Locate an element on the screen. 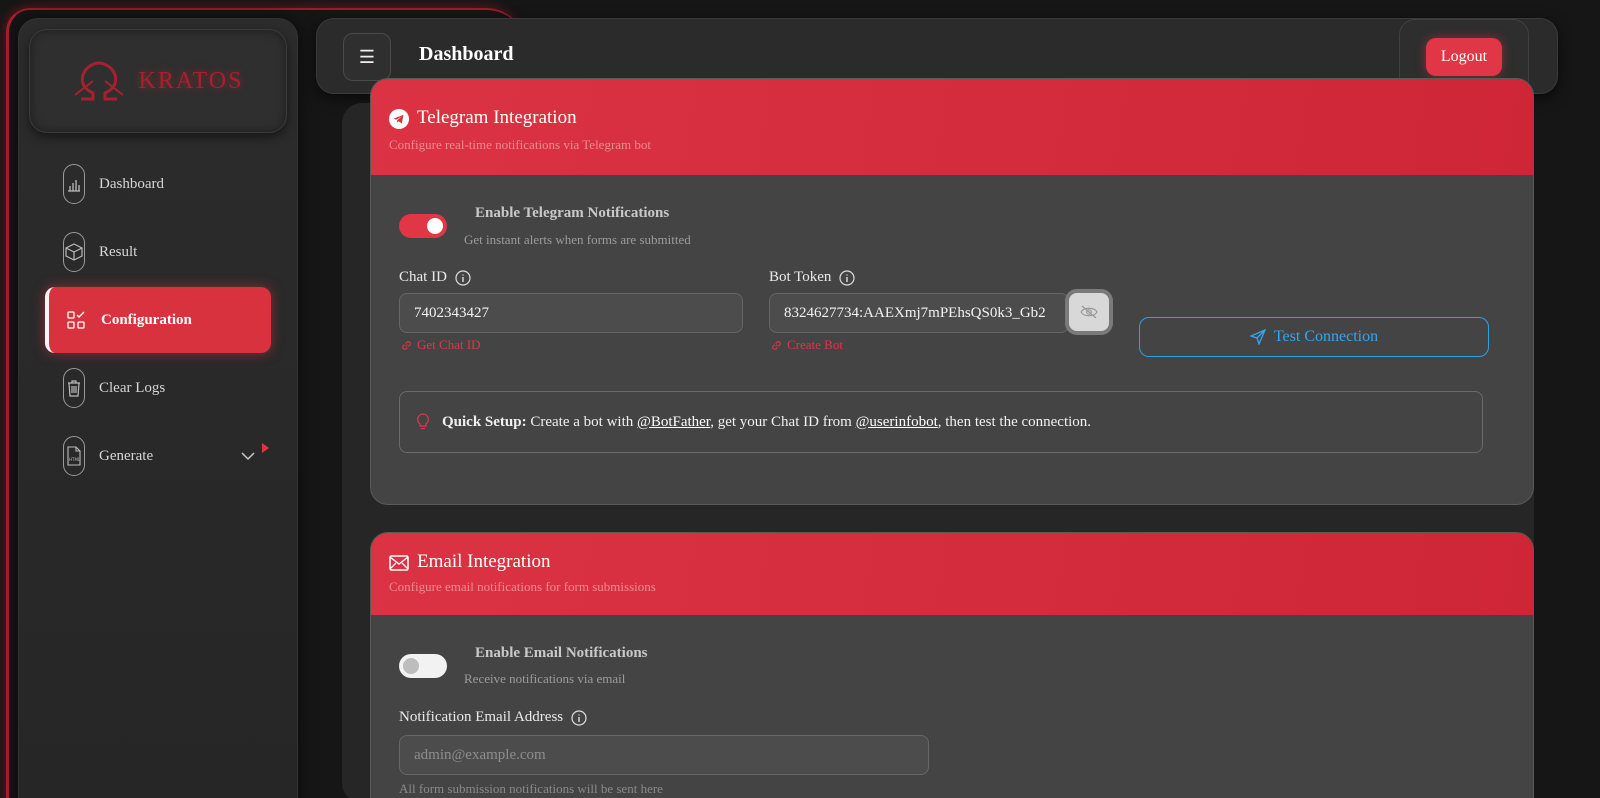  email-toggle-sub: Receive notifications via email is located at coordinates (545, 678).